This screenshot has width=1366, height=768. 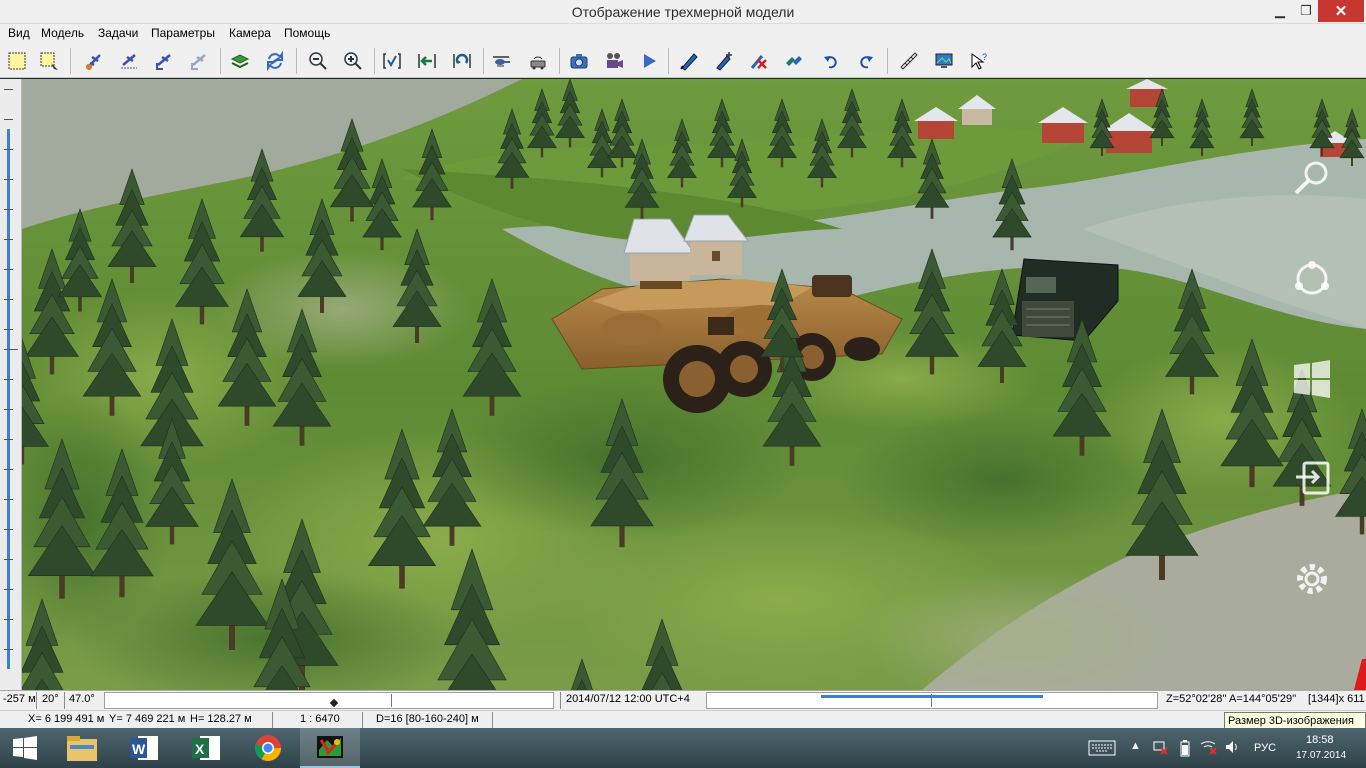 What do you see at coordinates (979, 61) in the screenshot?
I see `help-pointer-icon: ?` at bounding box center [979, 61].